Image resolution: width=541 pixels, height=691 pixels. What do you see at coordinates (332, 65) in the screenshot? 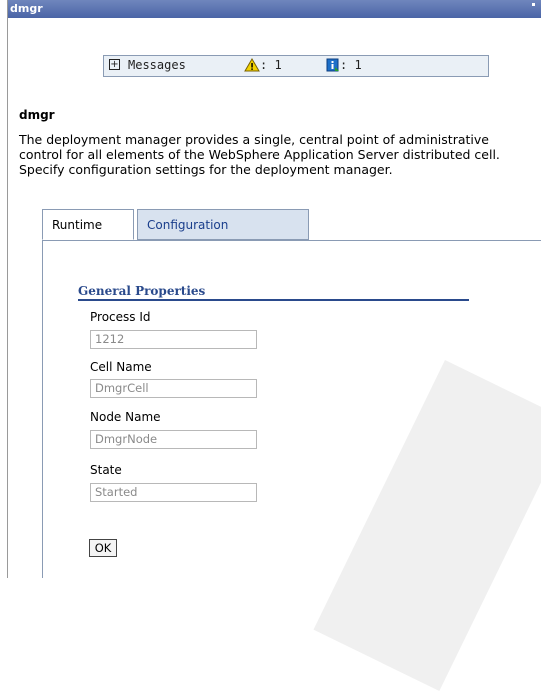
I see `info-icon` at bounding box center [332, 65].